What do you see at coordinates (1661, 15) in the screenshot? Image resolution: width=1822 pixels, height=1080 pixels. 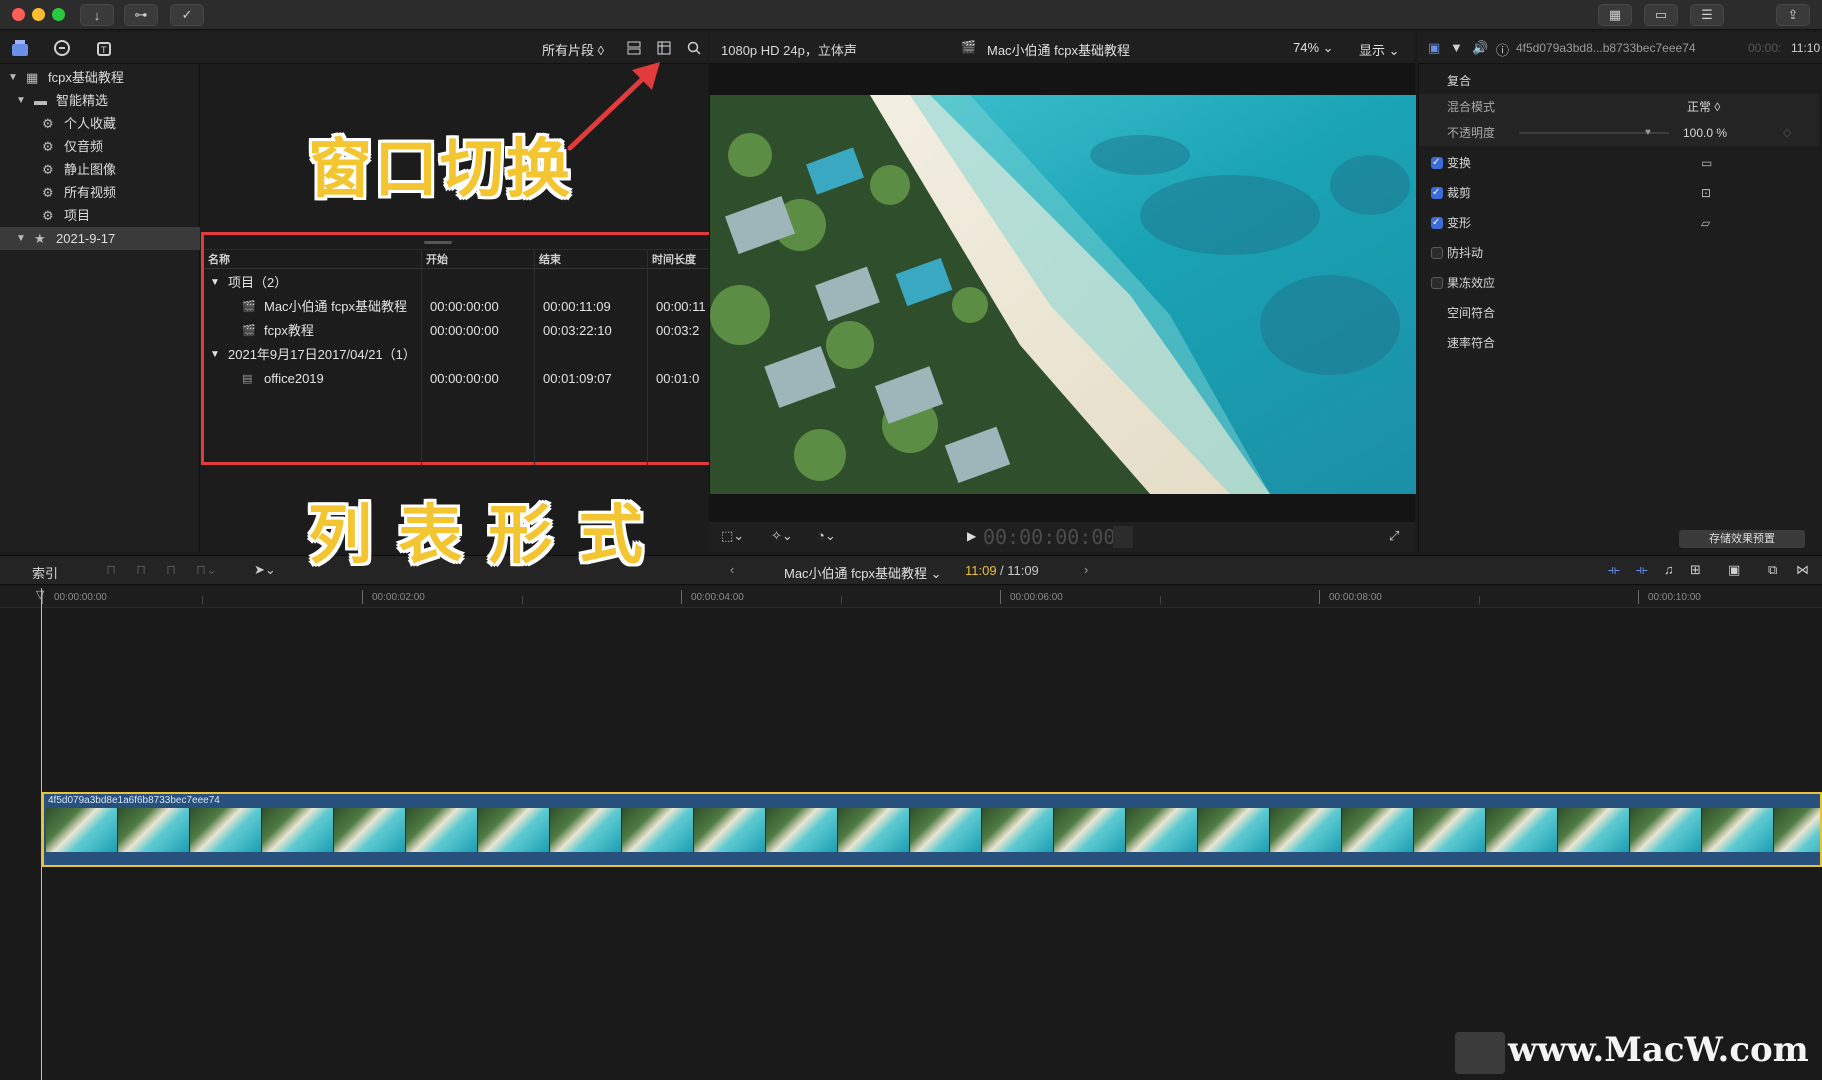 I see `layout-view-button: ▭` at bounding box center [1661, 15].